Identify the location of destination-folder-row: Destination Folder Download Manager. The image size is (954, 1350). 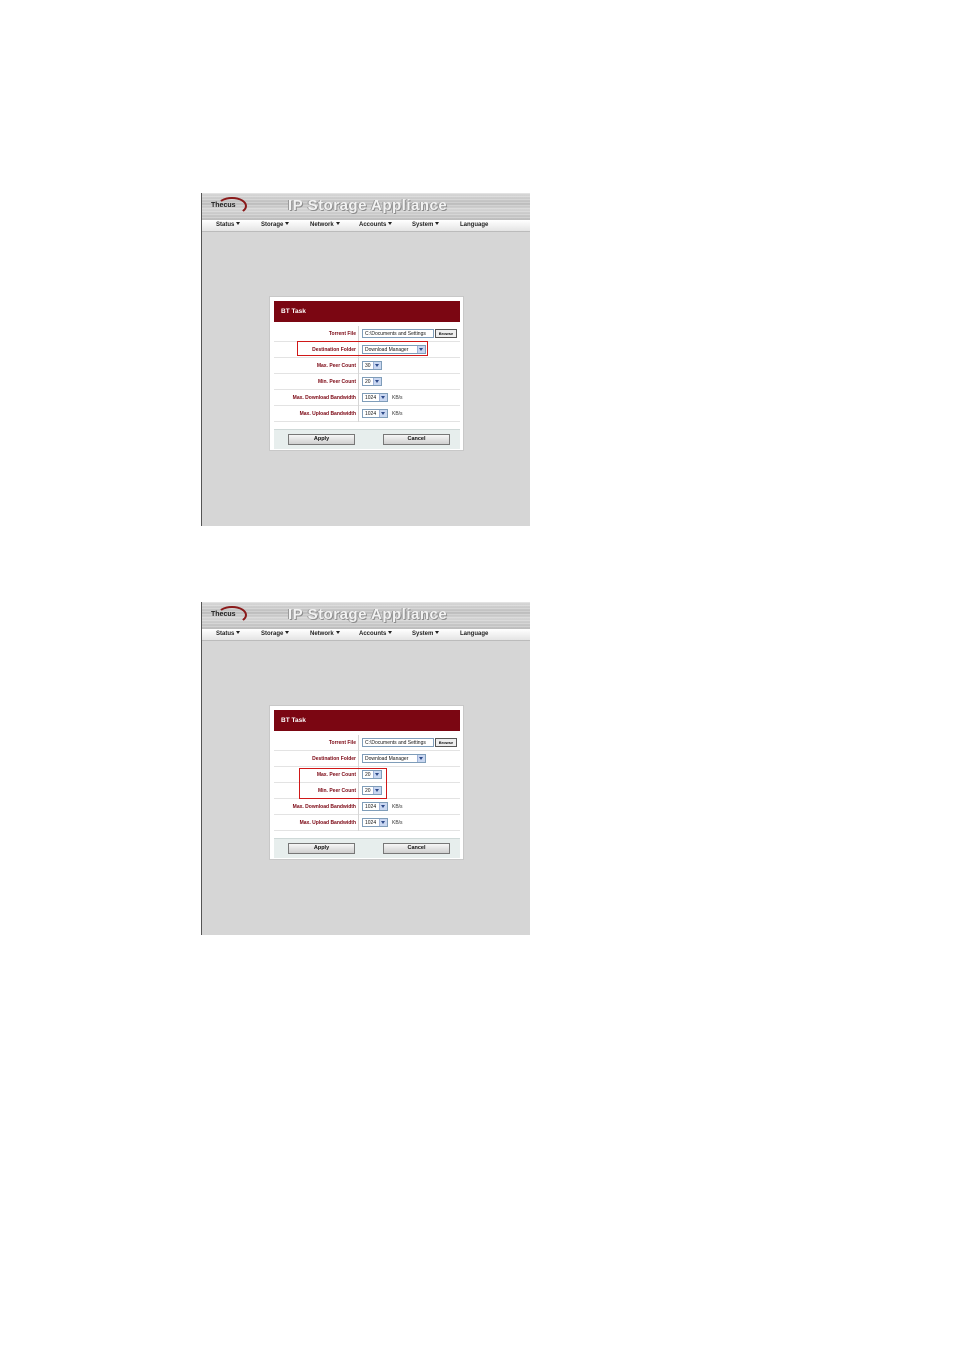
(367, 759).